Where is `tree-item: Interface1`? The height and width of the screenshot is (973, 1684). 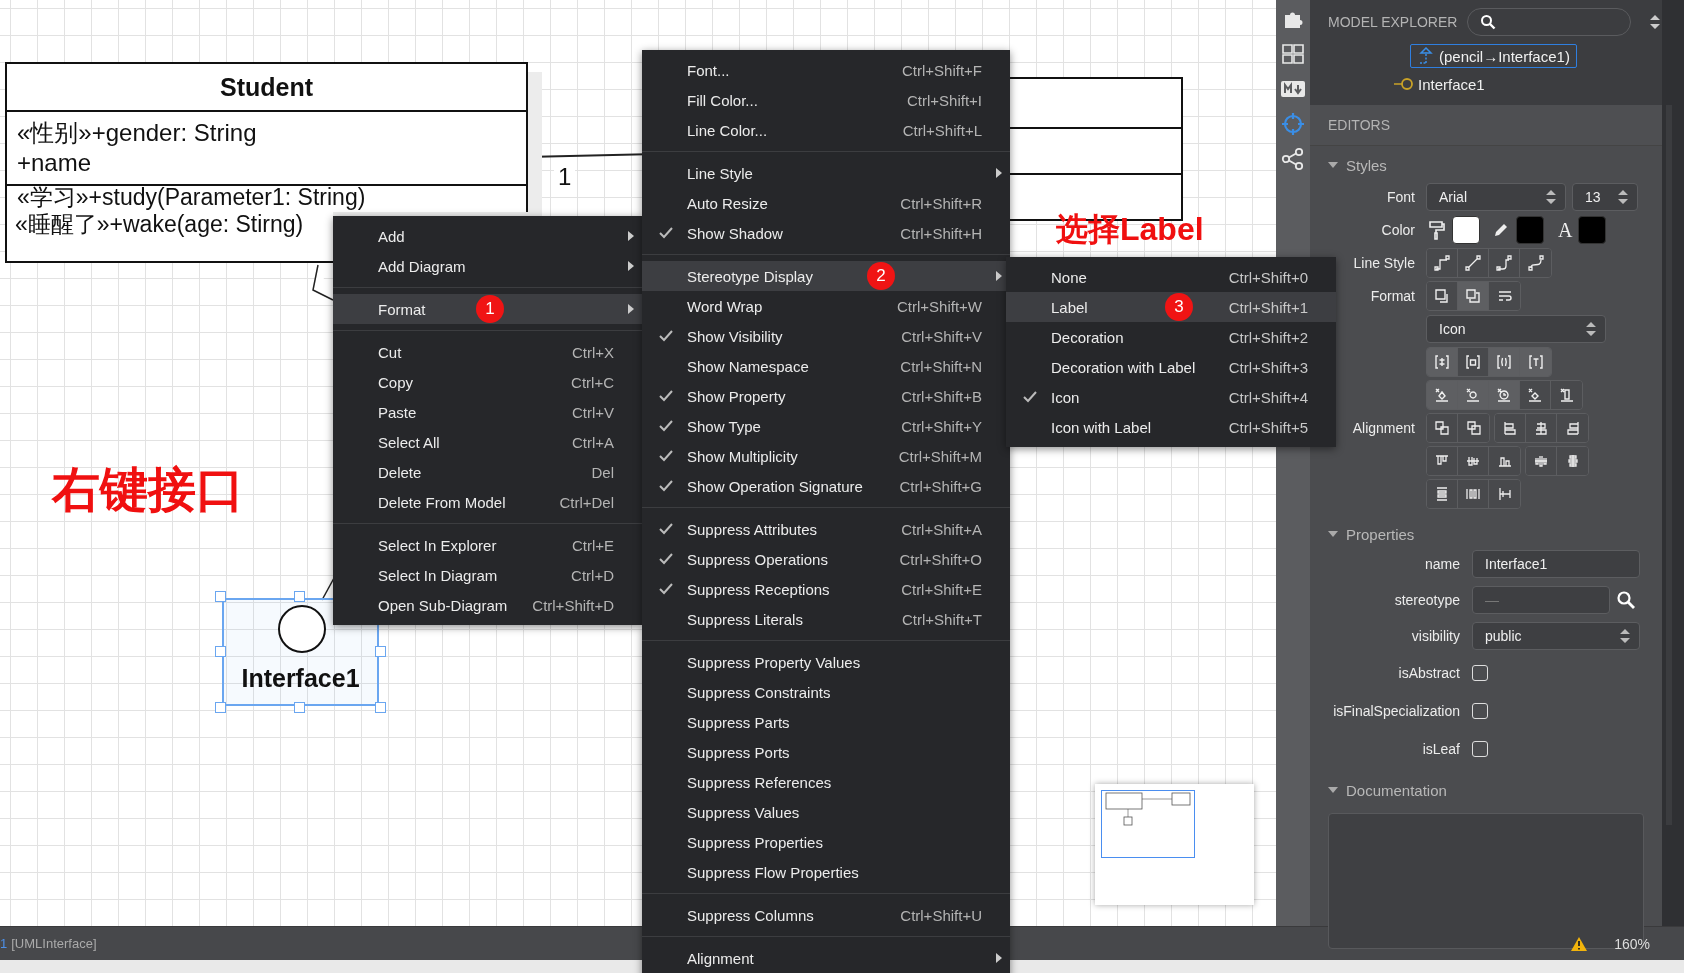
tree-item: Interface1 is located at coordinates (1439, 84).